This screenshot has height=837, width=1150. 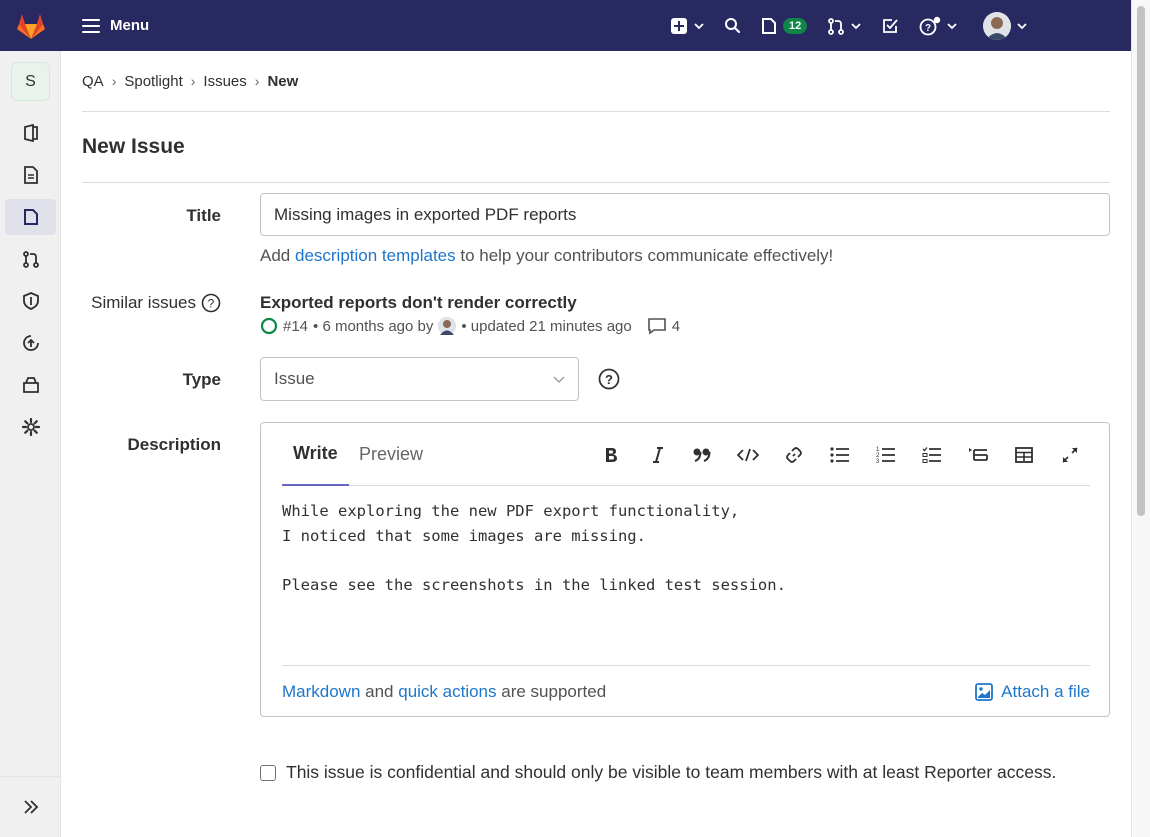 I want to click on sidebar-item-security, so click(x=30, y=301).